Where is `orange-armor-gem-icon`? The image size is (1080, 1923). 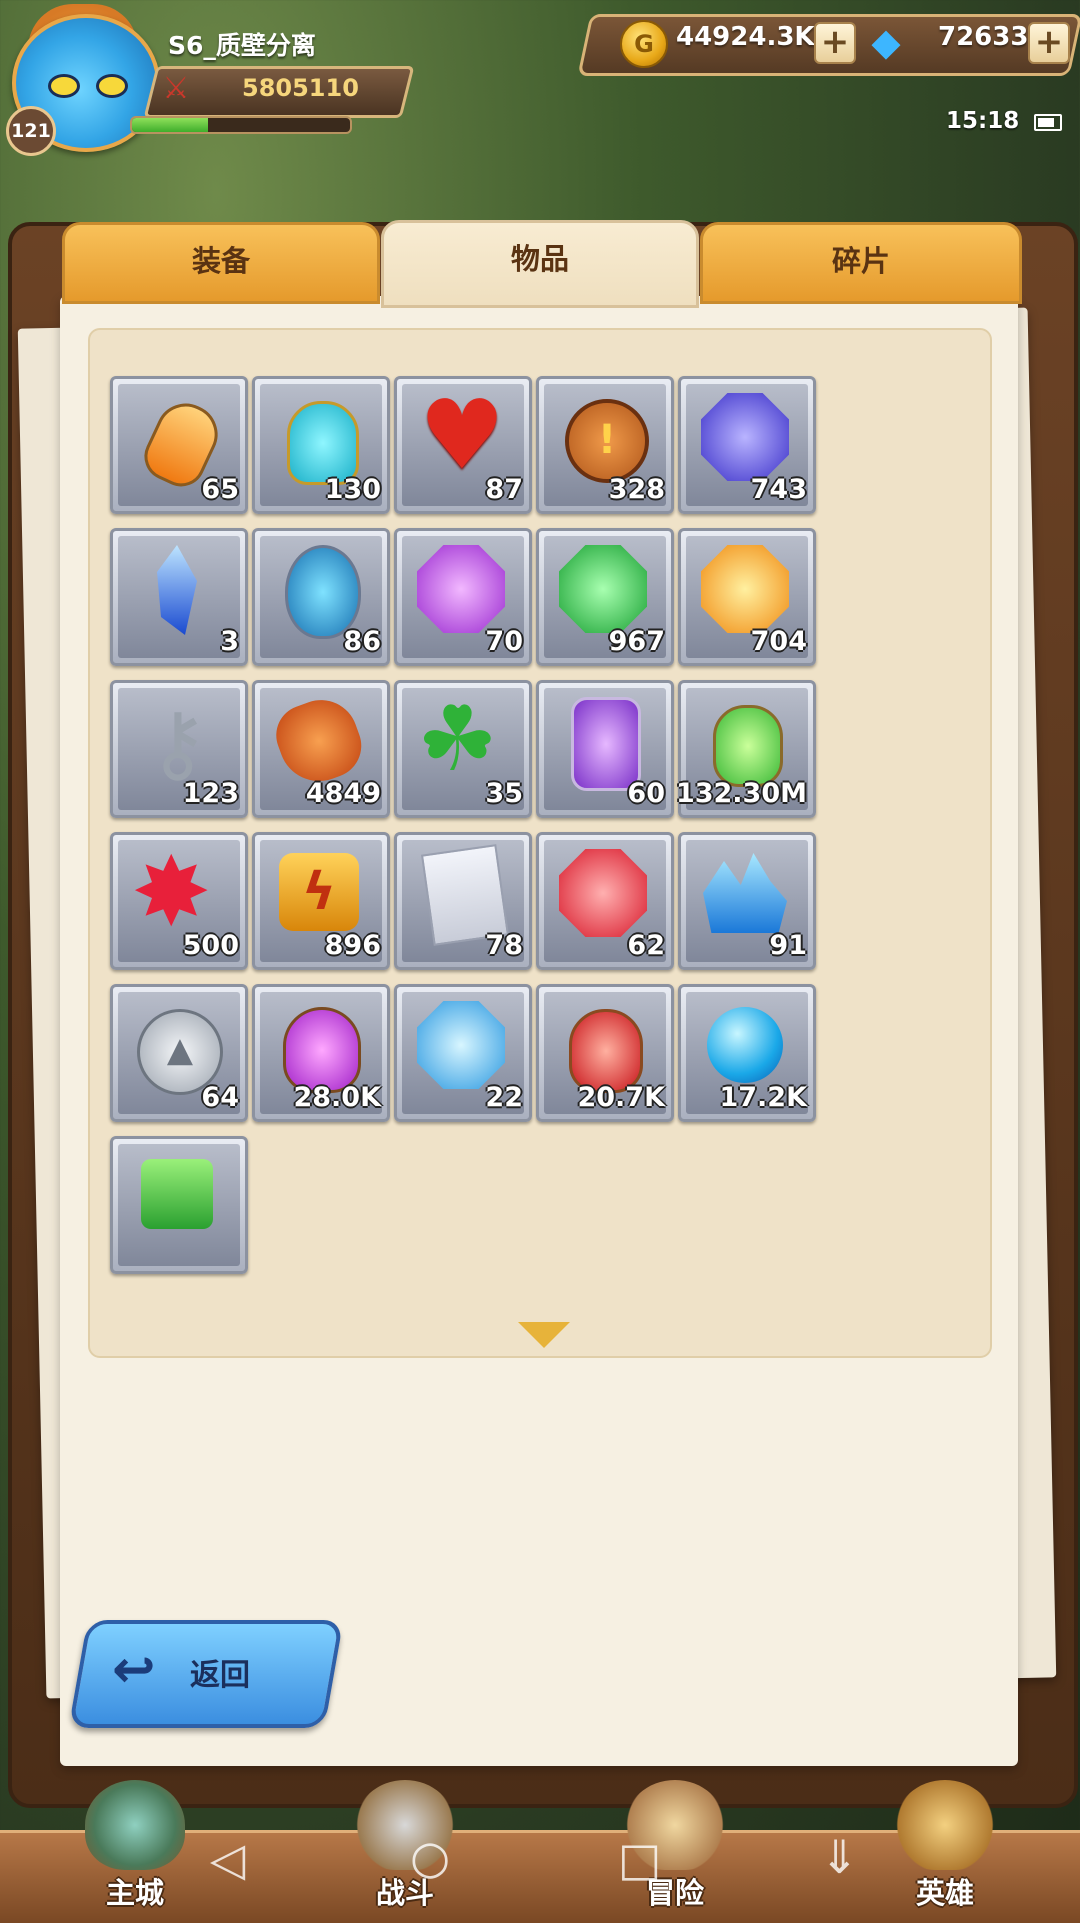
orange-armor-gem-icon is located at coordinates (745, 589).